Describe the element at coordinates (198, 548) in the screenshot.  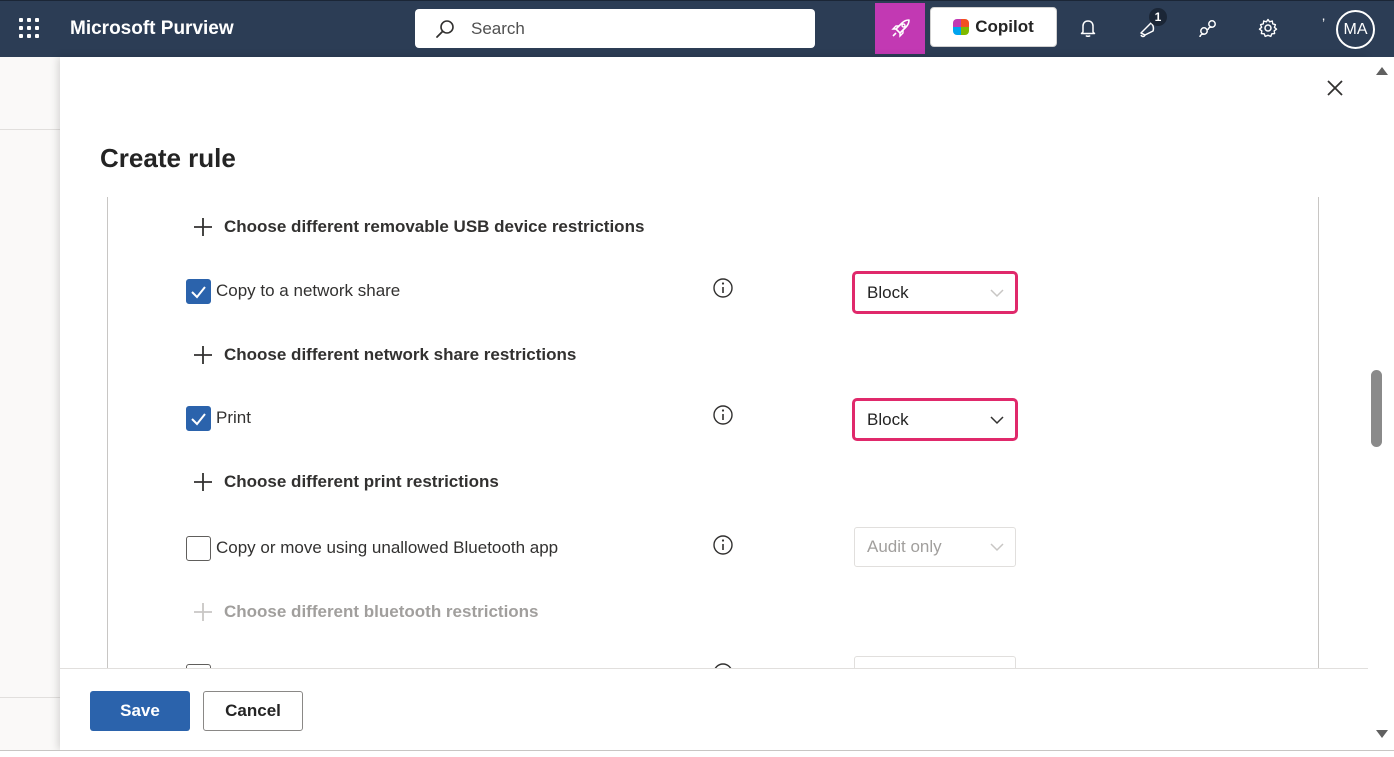
I see `checkbox-bluetooth` at that location.